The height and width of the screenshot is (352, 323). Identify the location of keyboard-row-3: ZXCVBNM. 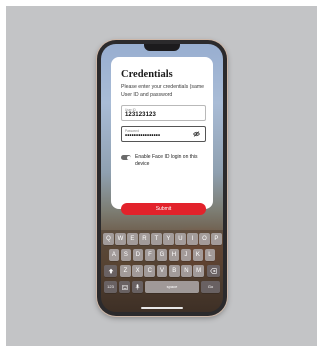
(162, 271).